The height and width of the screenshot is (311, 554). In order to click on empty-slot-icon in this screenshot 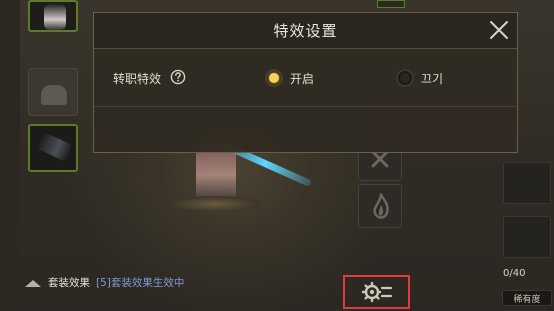, I will do `click(54, 95)`.